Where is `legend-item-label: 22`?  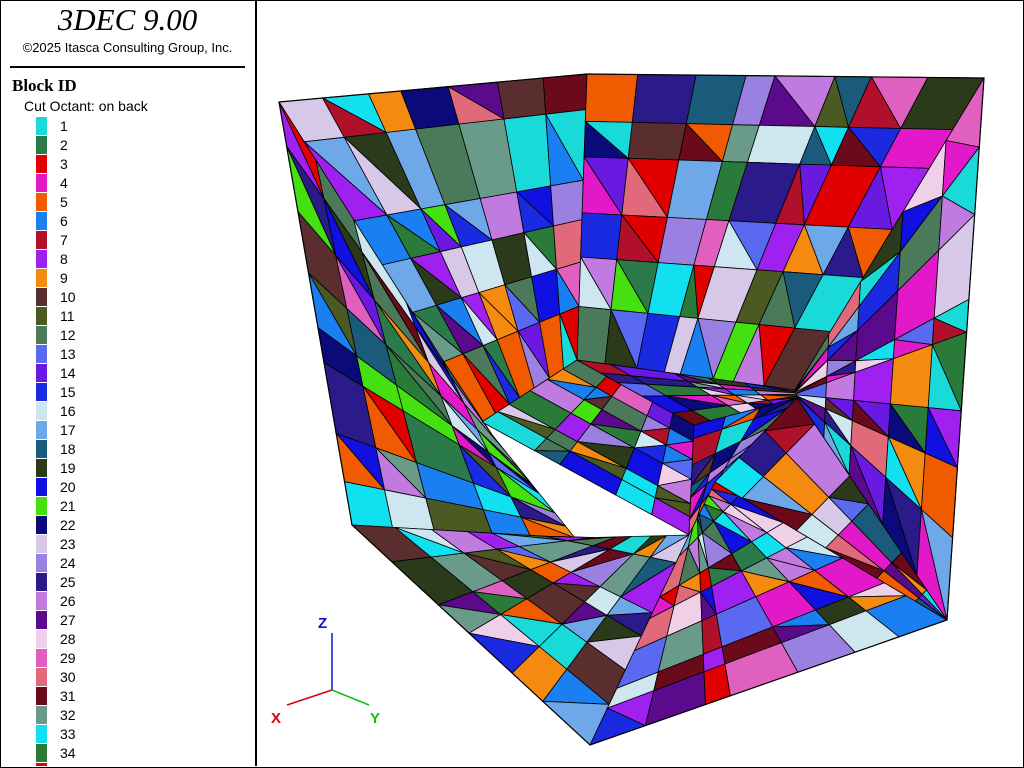
legend-item-label: 22 is located at coordinates (68, 525).